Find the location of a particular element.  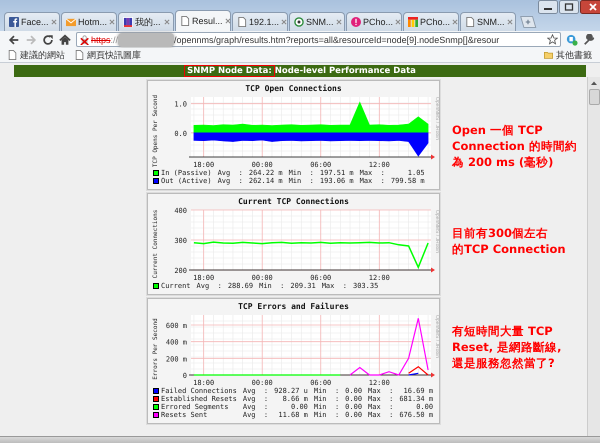

extension-icon is located at coordinates (572, 40).